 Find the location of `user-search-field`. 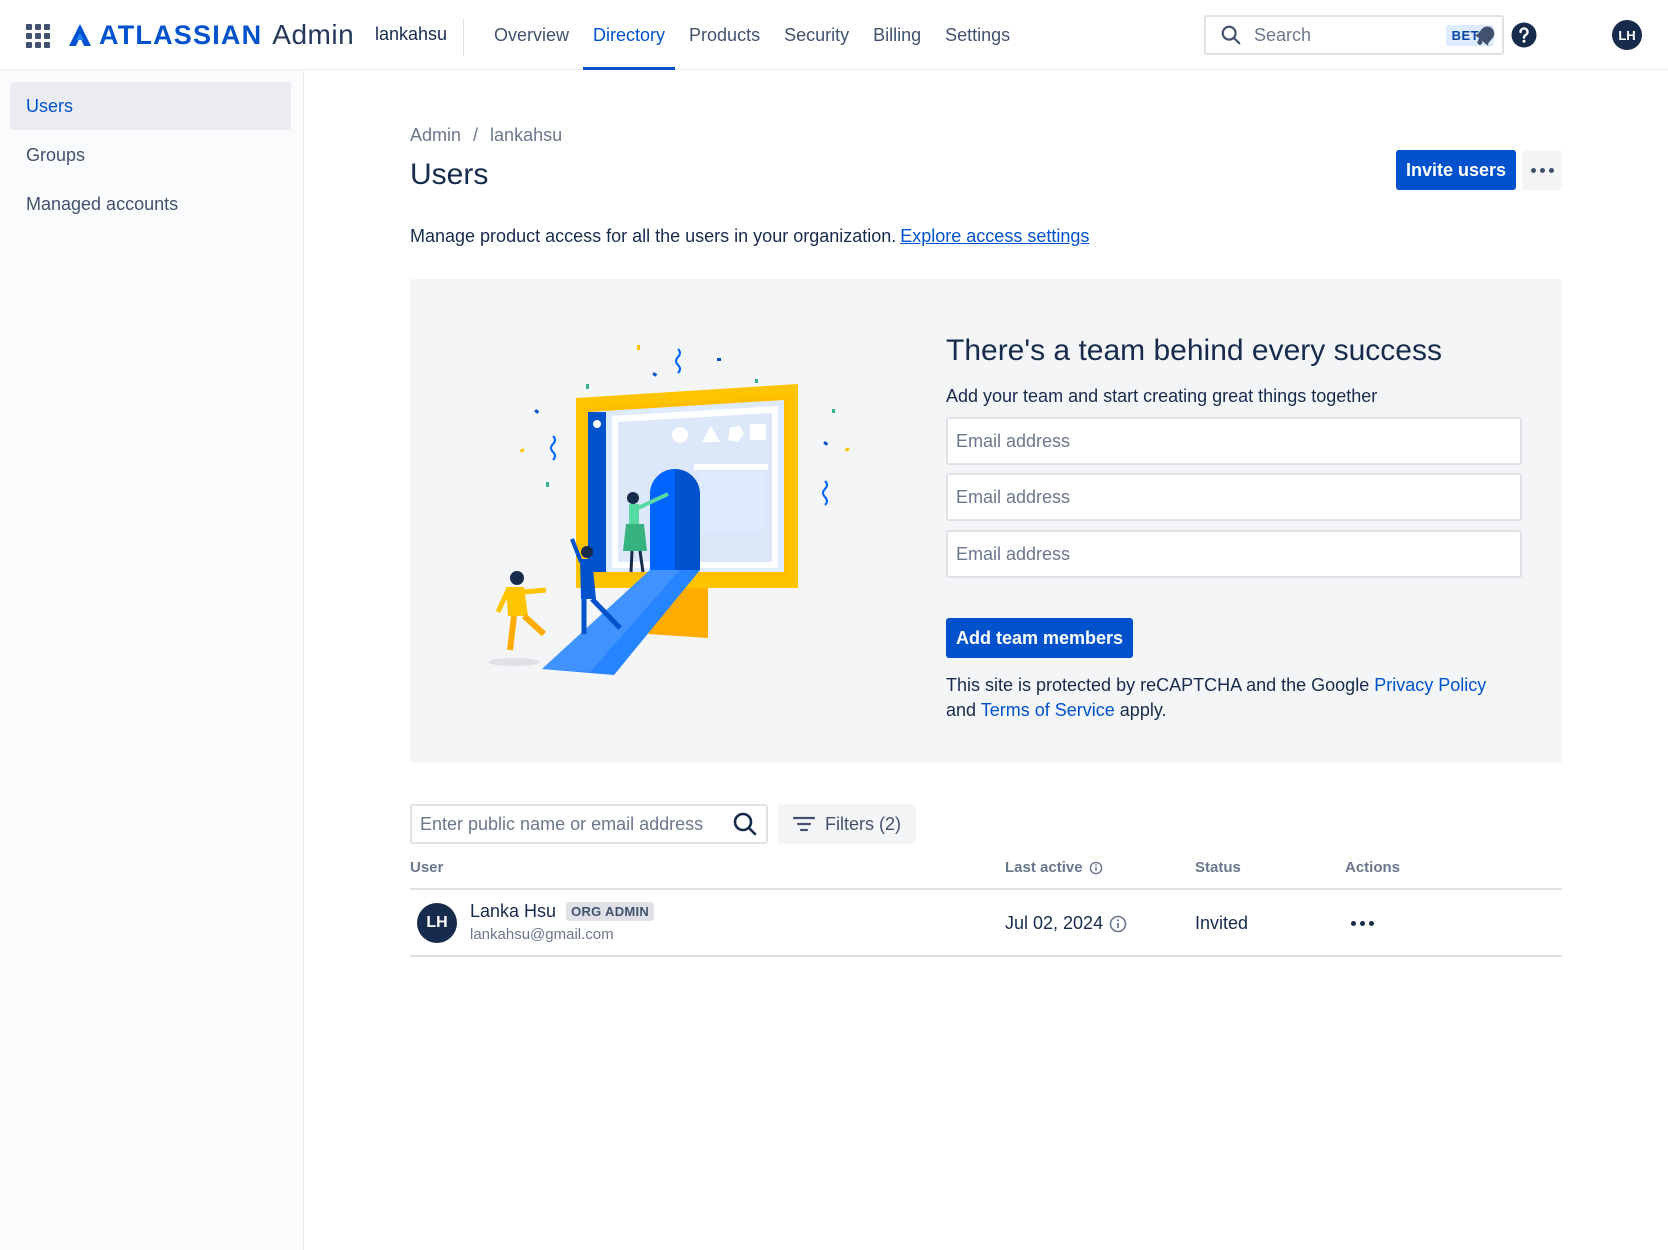

user-search-field is located at coordinates (589, 824).